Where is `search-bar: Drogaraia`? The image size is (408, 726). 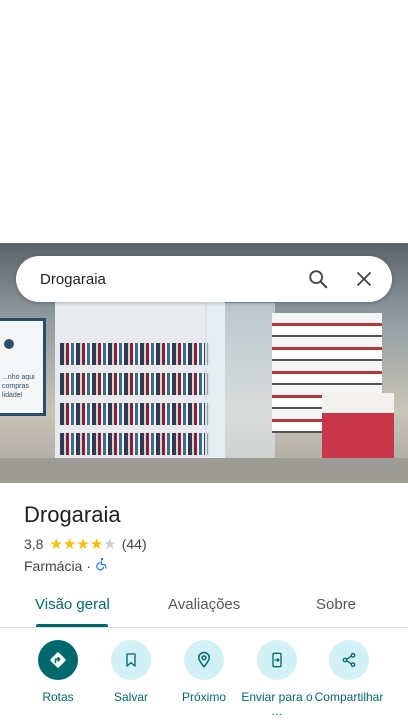
search-bar: Drogaraia is located at coordinates (204, 279).